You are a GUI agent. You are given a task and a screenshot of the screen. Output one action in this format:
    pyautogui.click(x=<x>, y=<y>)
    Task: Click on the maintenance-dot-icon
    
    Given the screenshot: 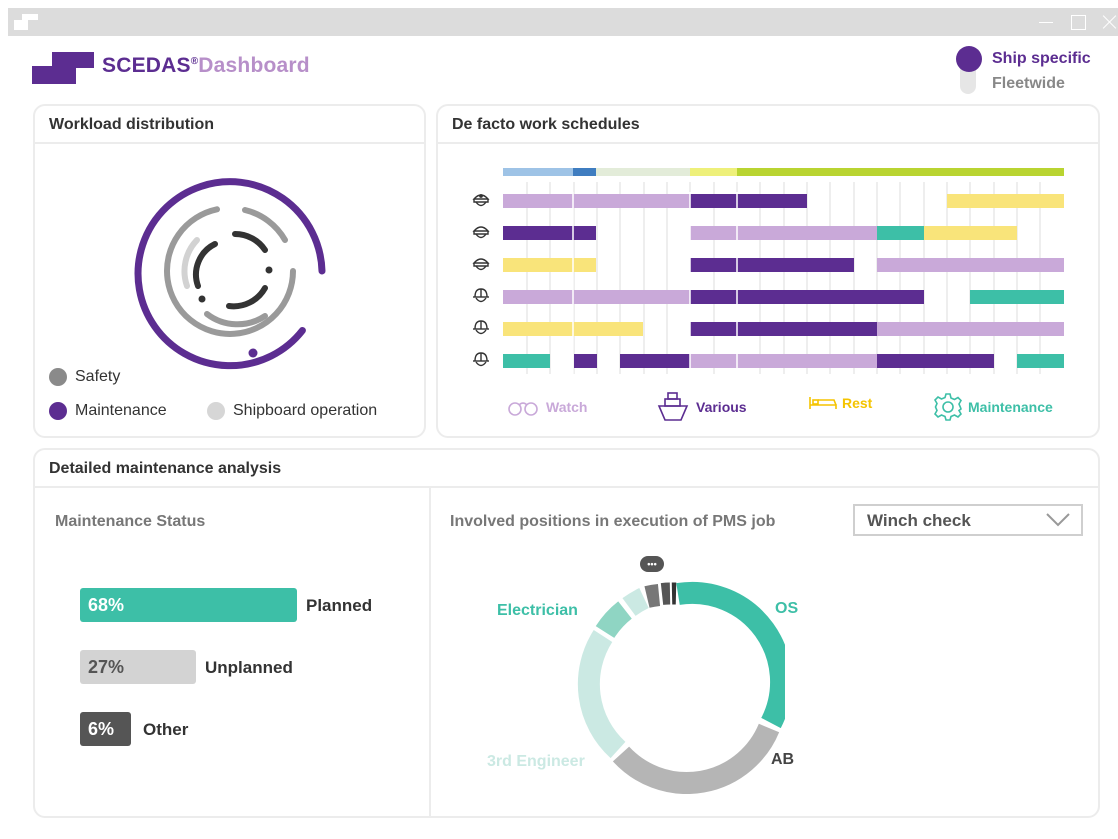 What is the action you would take?
    pyautogui.click(x=58, y=411)
    